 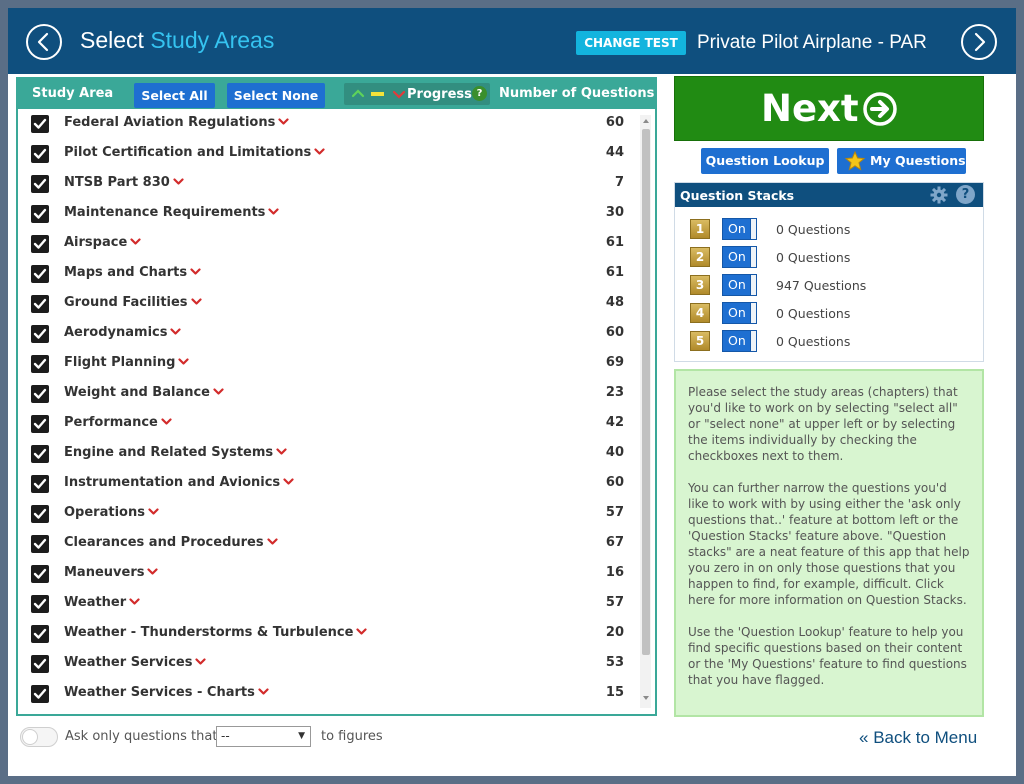 What do you see at coordinates (329, 244) in the screenshot?
I see `study-area-row: Airspace 61` at bounding box center [329, 244].